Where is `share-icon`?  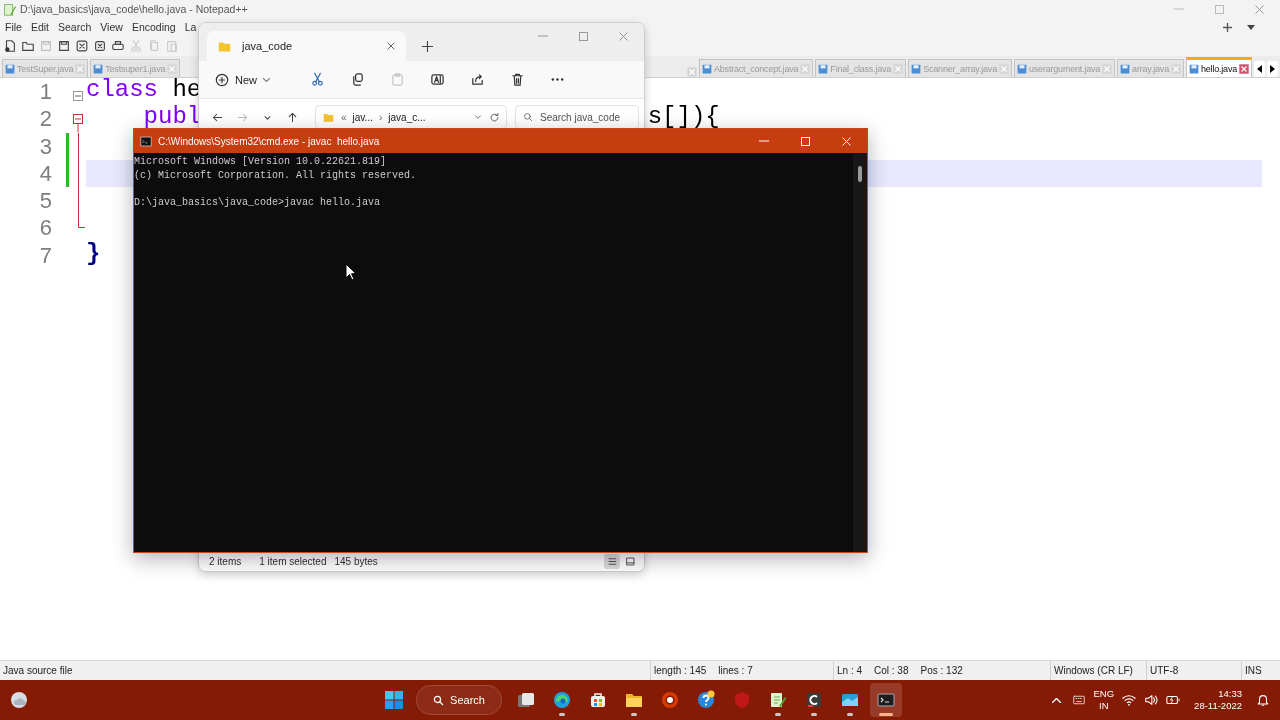 share-icon is located at coordinates (477, 79).